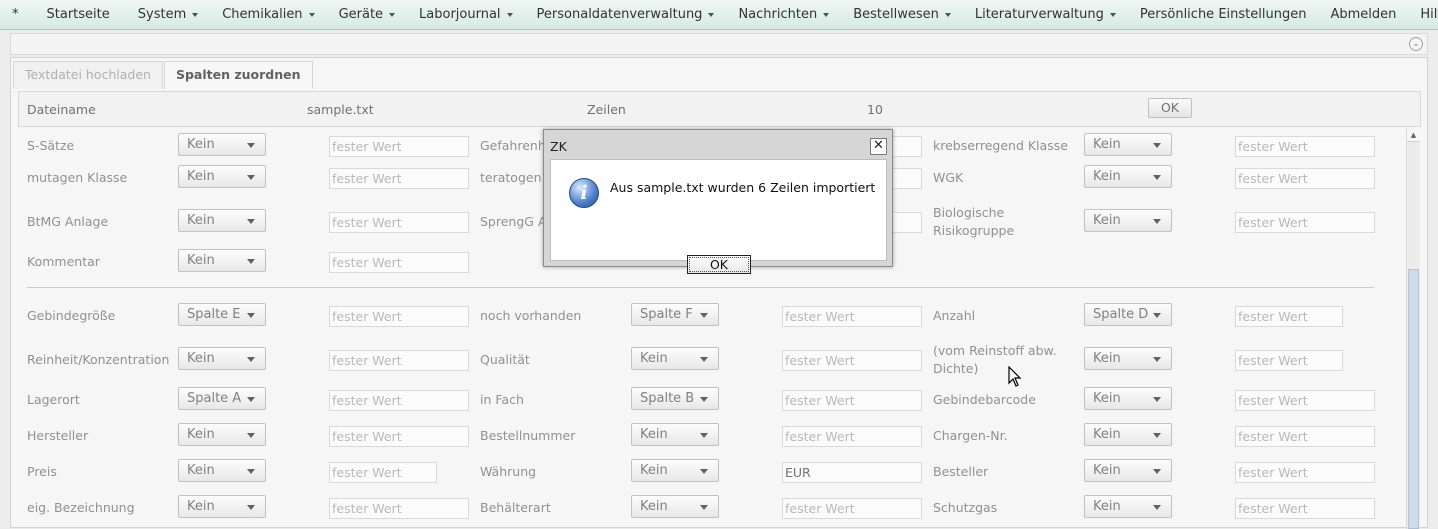 The height and width of the screenshot is (529, 1438). What do you see at coordinates (558, 146) in the screenshot?
I see `dialog-title: ZK` at bounding box center [558, 146].